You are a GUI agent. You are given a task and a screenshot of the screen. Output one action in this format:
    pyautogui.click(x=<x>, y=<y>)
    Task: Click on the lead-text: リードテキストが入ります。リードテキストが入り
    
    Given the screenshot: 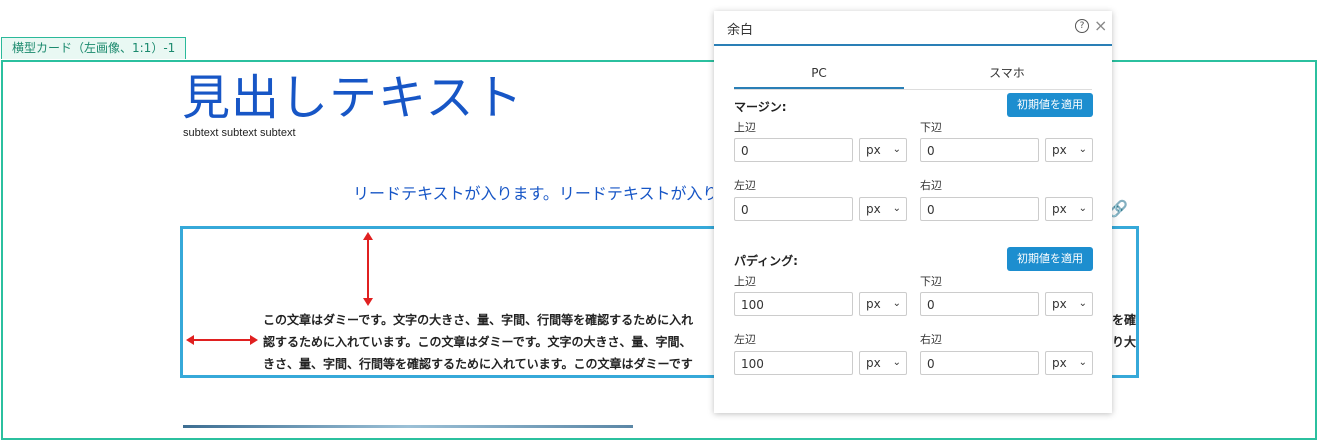 What is the action you would take?
    pyautogui.click(x=533, y=192)
    